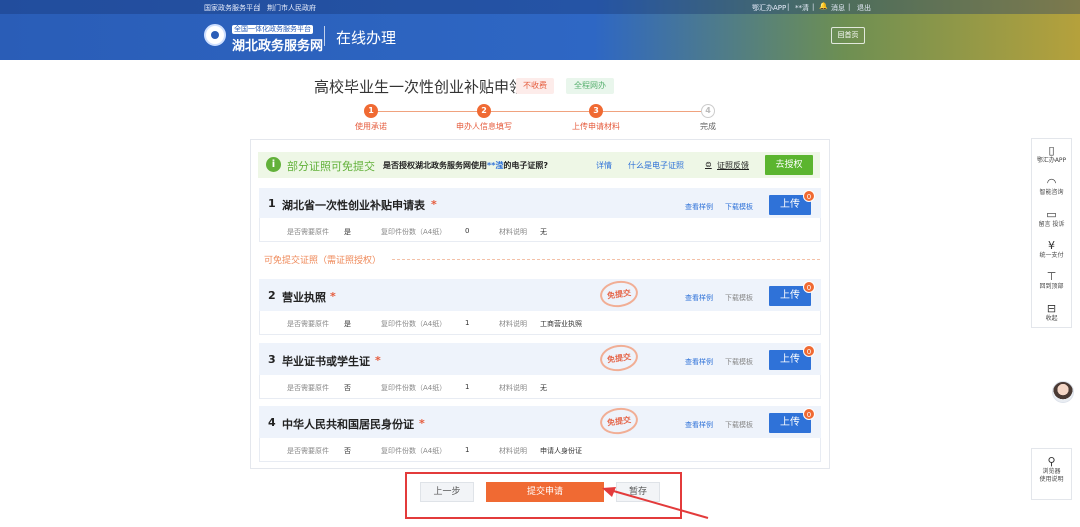 The image size is (1080, 527). Describe the element at coordinates (467, 231) in the screenshot. I see `meta-copies-value: 0` at that location.